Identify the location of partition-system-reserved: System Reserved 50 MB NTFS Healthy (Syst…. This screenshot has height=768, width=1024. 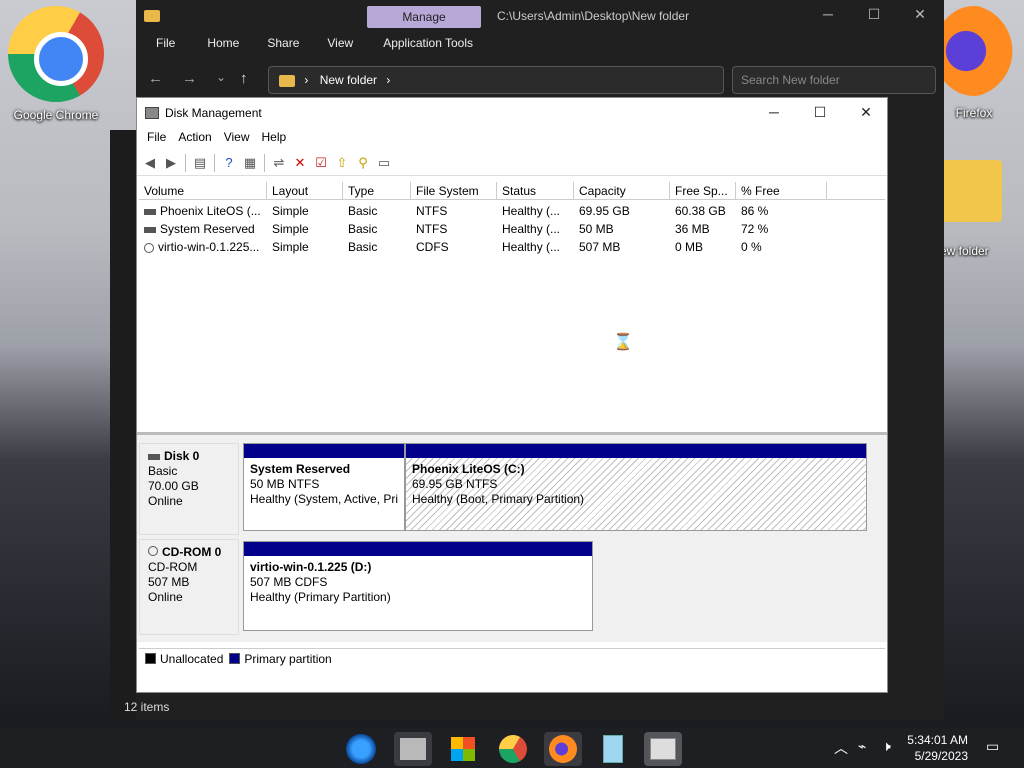
(324, 487).